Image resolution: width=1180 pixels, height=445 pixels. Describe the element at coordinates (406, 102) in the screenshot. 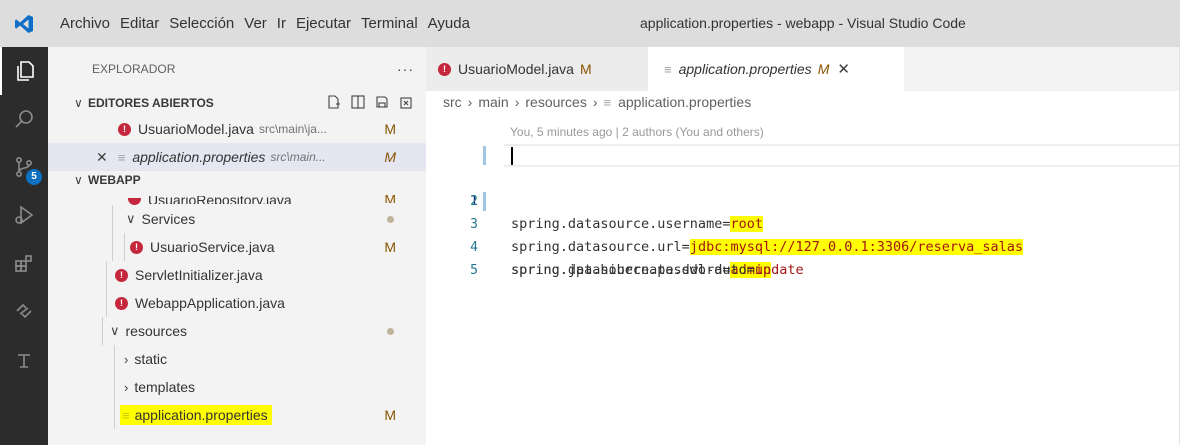

I see `close-all-icon` at that location.